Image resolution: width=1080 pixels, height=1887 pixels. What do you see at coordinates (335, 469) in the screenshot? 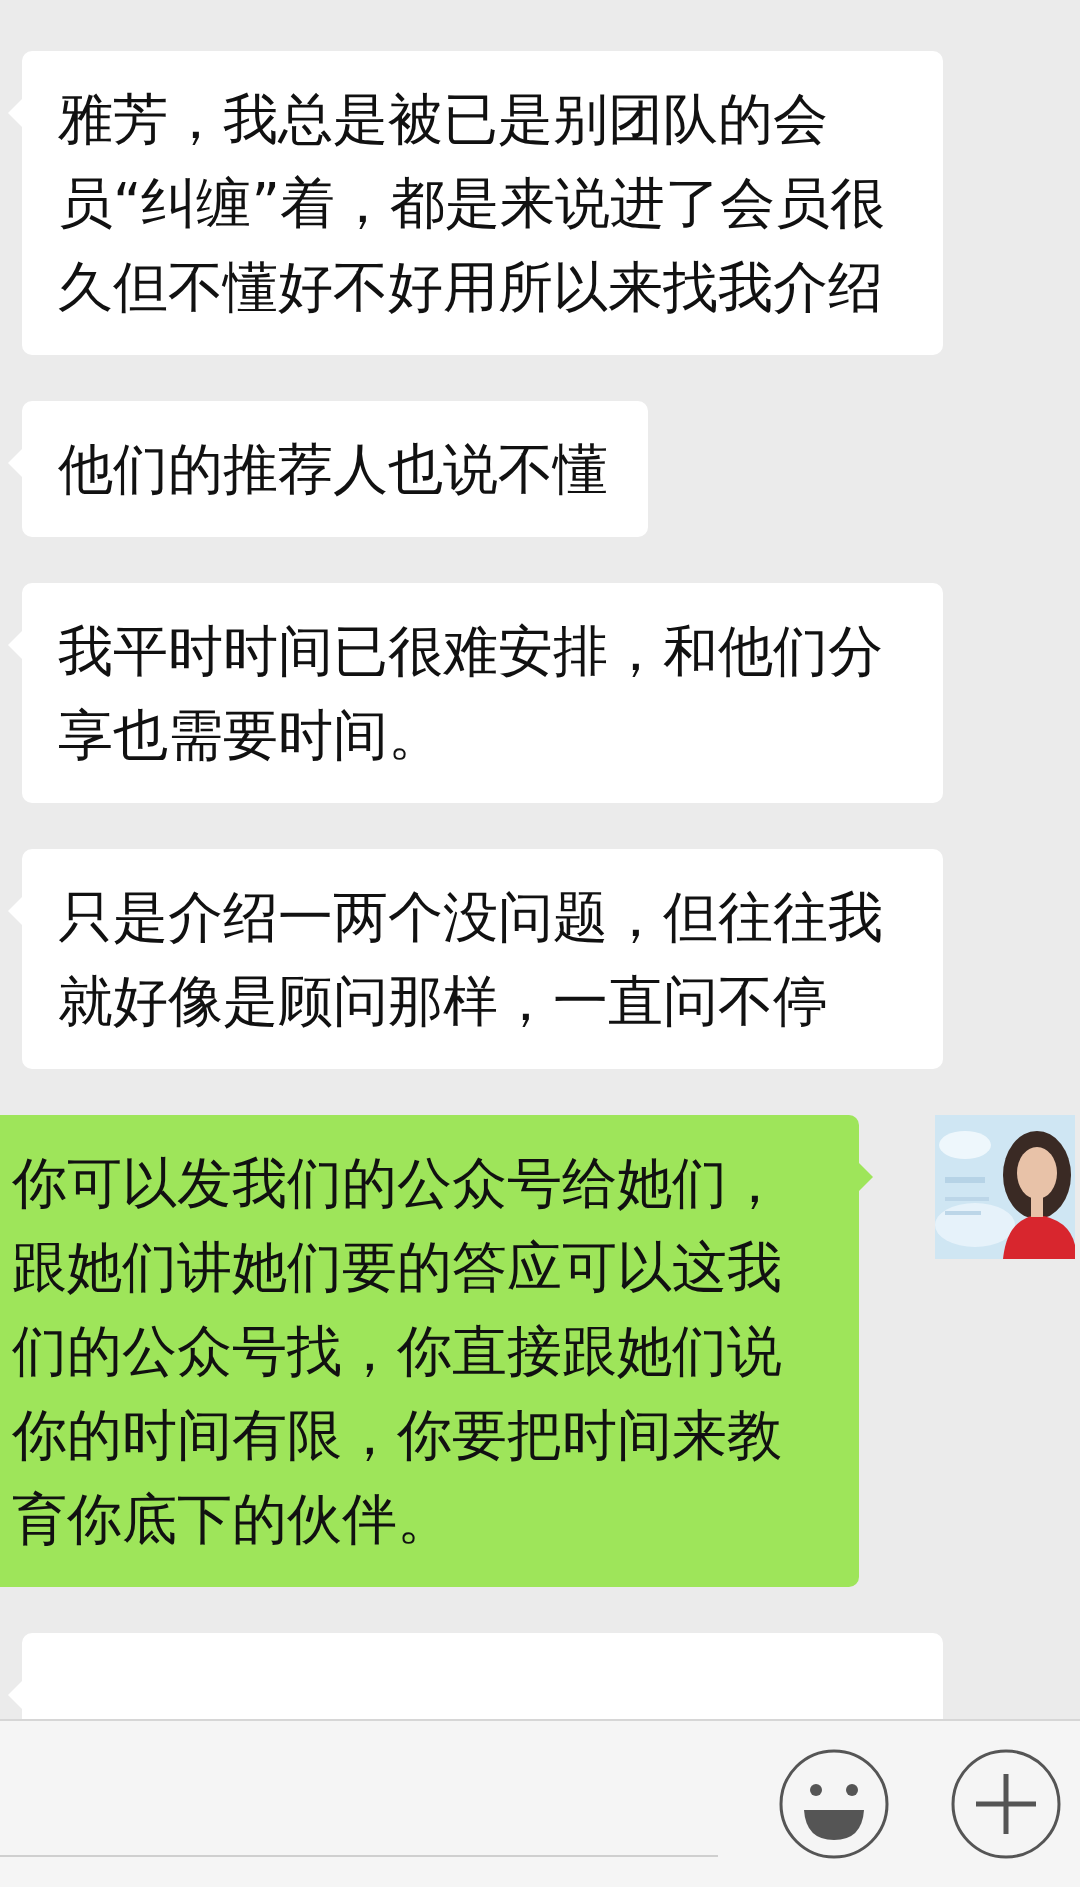
I see `message-bubble: 他们的推荐人也说不懂` at bounding box center [335, 469].